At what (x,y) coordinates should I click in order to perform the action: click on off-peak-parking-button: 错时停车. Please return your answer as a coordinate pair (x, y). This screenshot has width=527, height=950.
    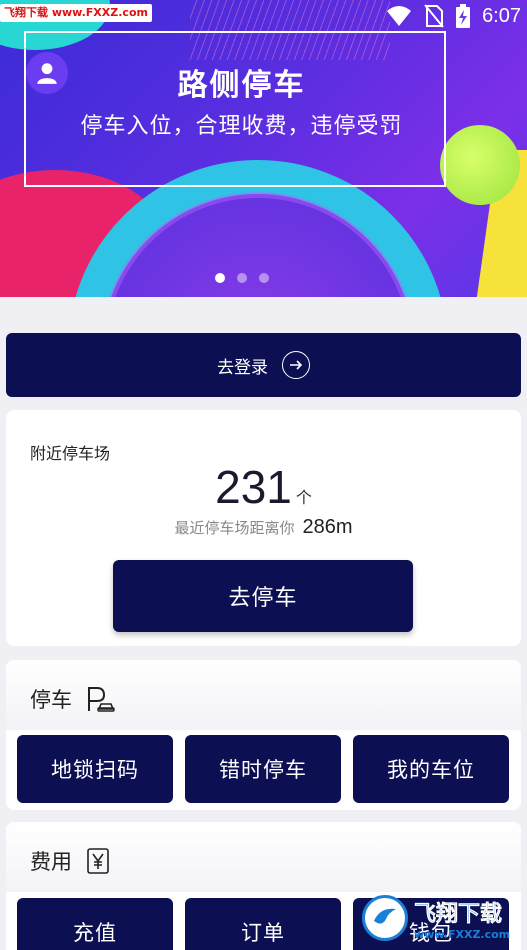
    Looking at the image, I should click on (263, 769).